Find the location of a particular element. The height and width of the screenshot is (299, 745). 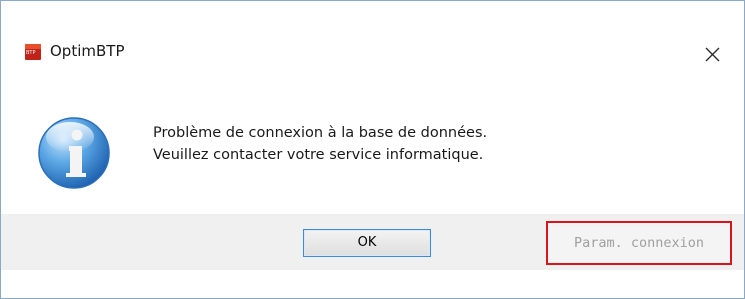

information-icon is located at coordinates (74, 153).